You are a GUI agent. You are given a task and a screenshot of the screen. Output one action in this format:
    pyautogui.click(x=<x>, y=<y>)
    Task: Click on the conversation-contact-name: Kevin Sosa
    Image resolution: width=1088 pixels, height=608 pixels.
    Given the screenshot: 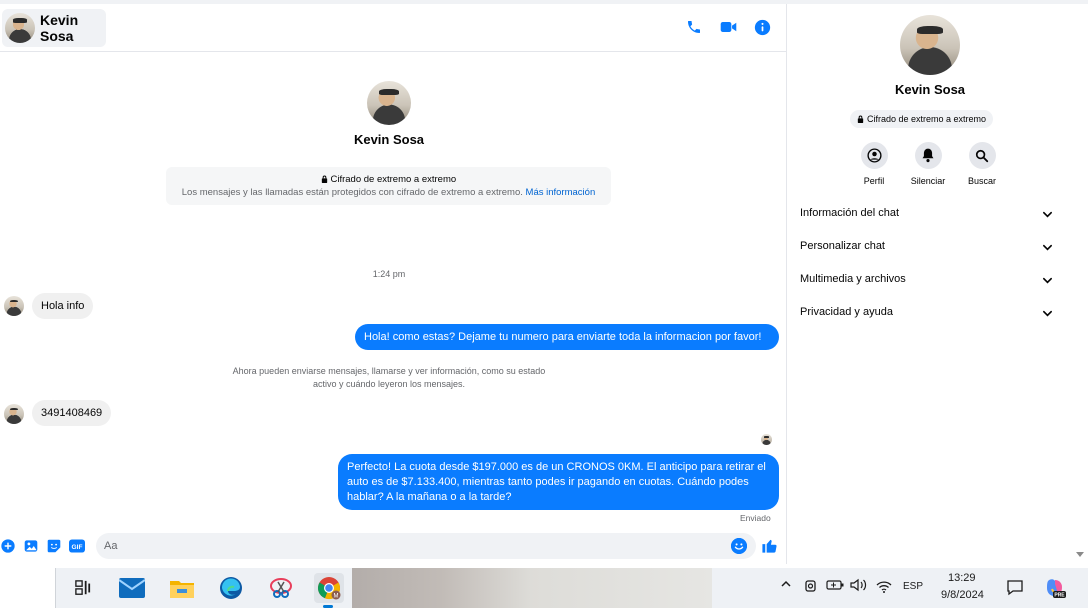 What is the action you would take?
    pyautogui.click(x=389, y=139)
    